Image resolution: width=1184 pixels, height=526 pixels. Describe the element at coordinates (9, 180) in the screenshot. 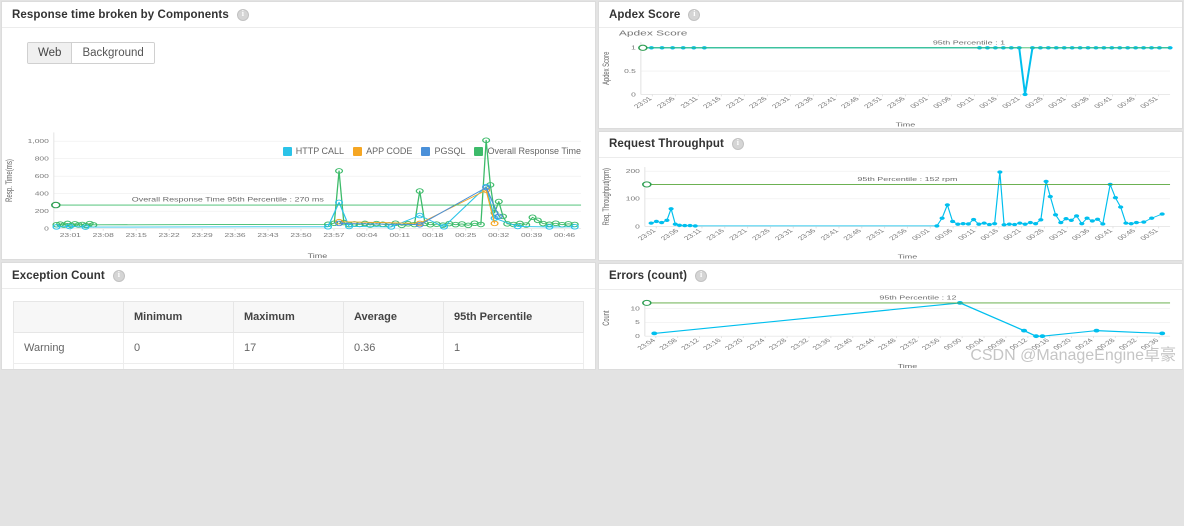

I see `svg-text: Resp. Time(ms)` at that location.